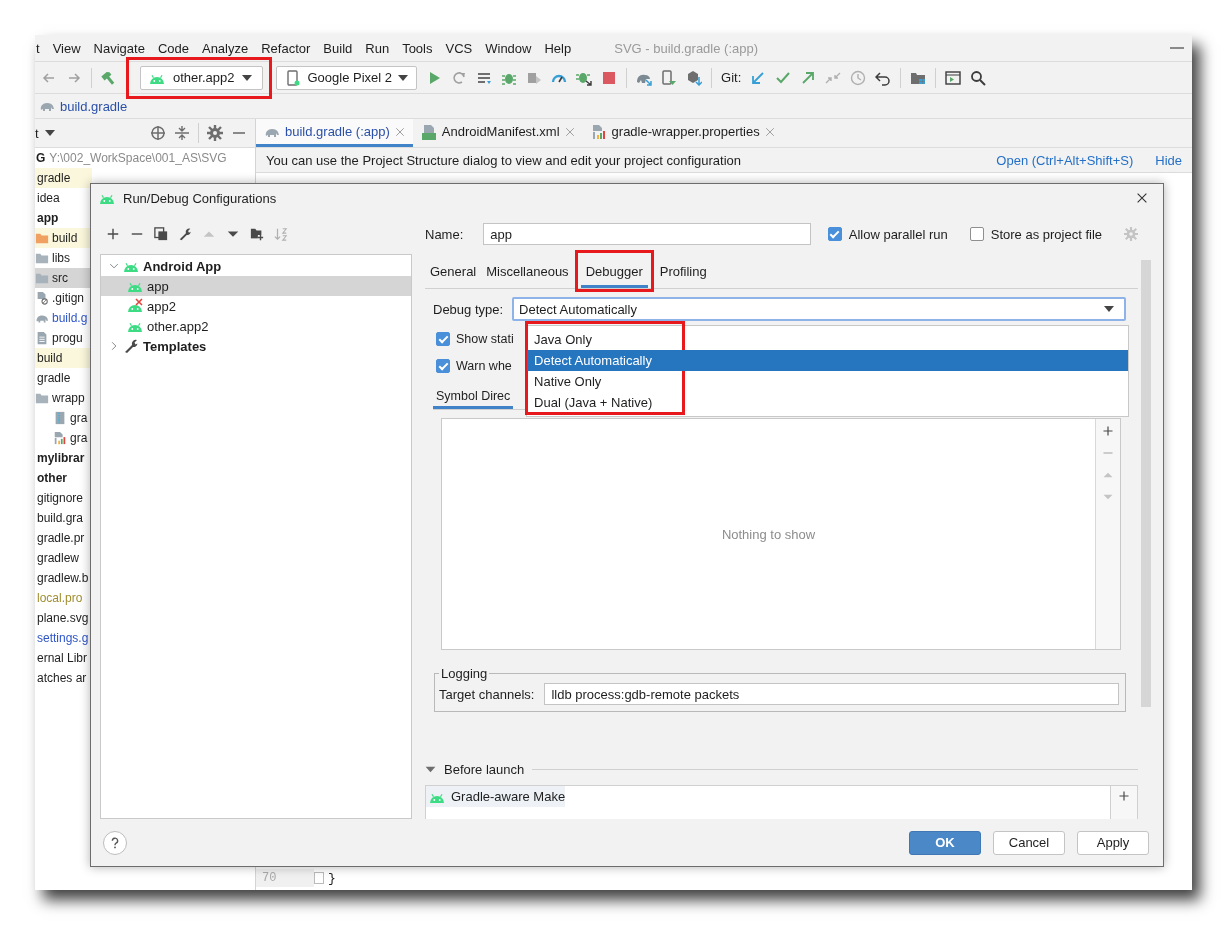  What do you see at coordinates (63, 478) in the screenshot?
I see `tree-item: other` at bounding box center [63, 478].